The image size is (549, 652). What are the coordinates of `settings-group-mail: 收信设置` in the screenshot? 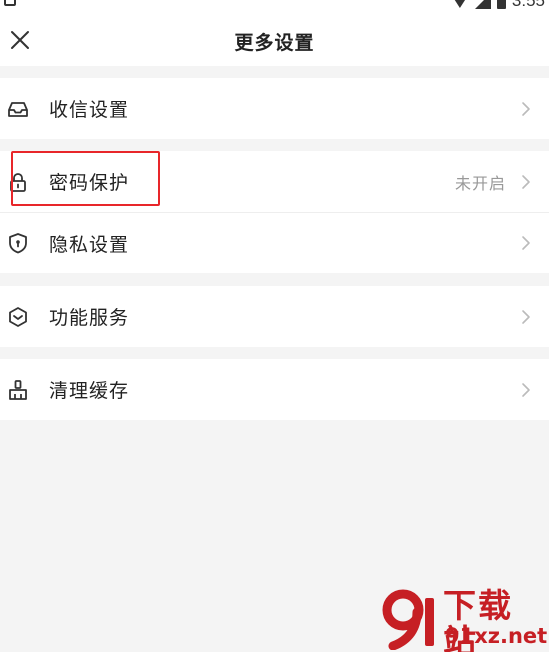 It's located at (274, 108).